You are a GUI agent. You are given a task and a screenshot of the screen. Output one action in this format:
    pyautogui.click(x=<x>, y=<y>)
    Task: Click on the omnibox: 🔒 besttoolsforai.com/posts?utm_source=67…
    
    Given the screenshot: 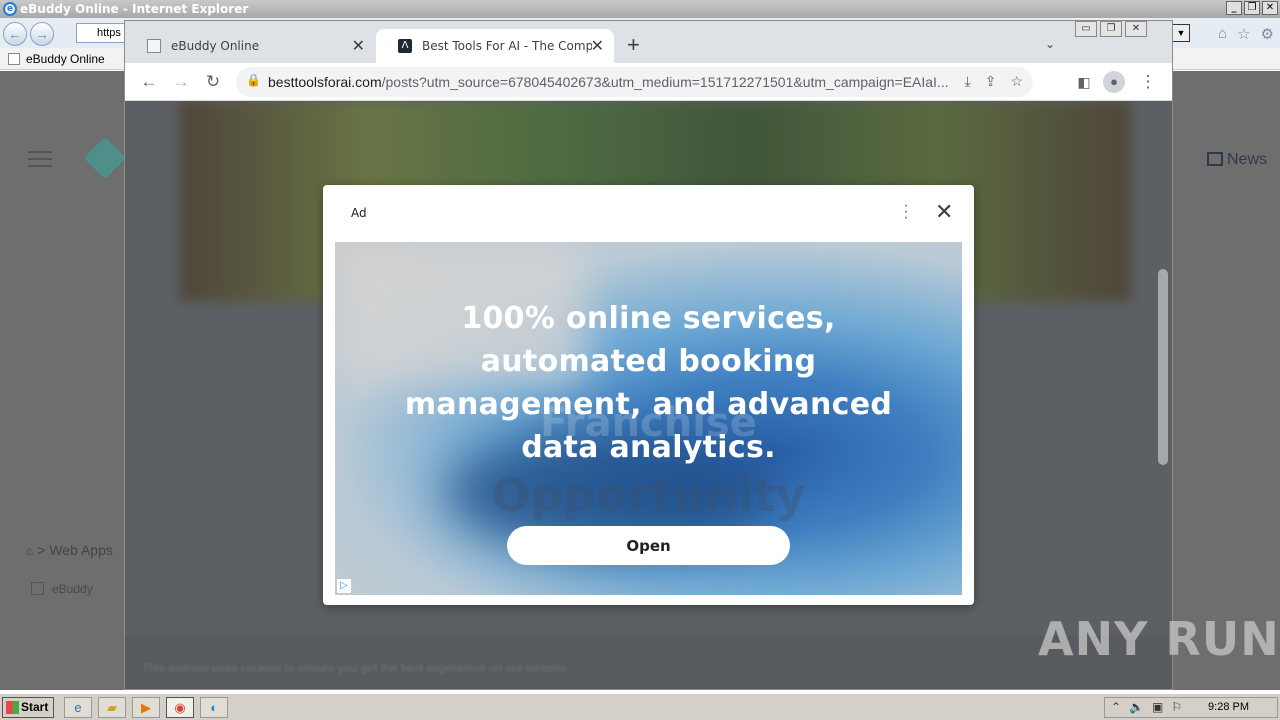 What is the action you would take?
    pyautogui.click(x=634, y=82)
    